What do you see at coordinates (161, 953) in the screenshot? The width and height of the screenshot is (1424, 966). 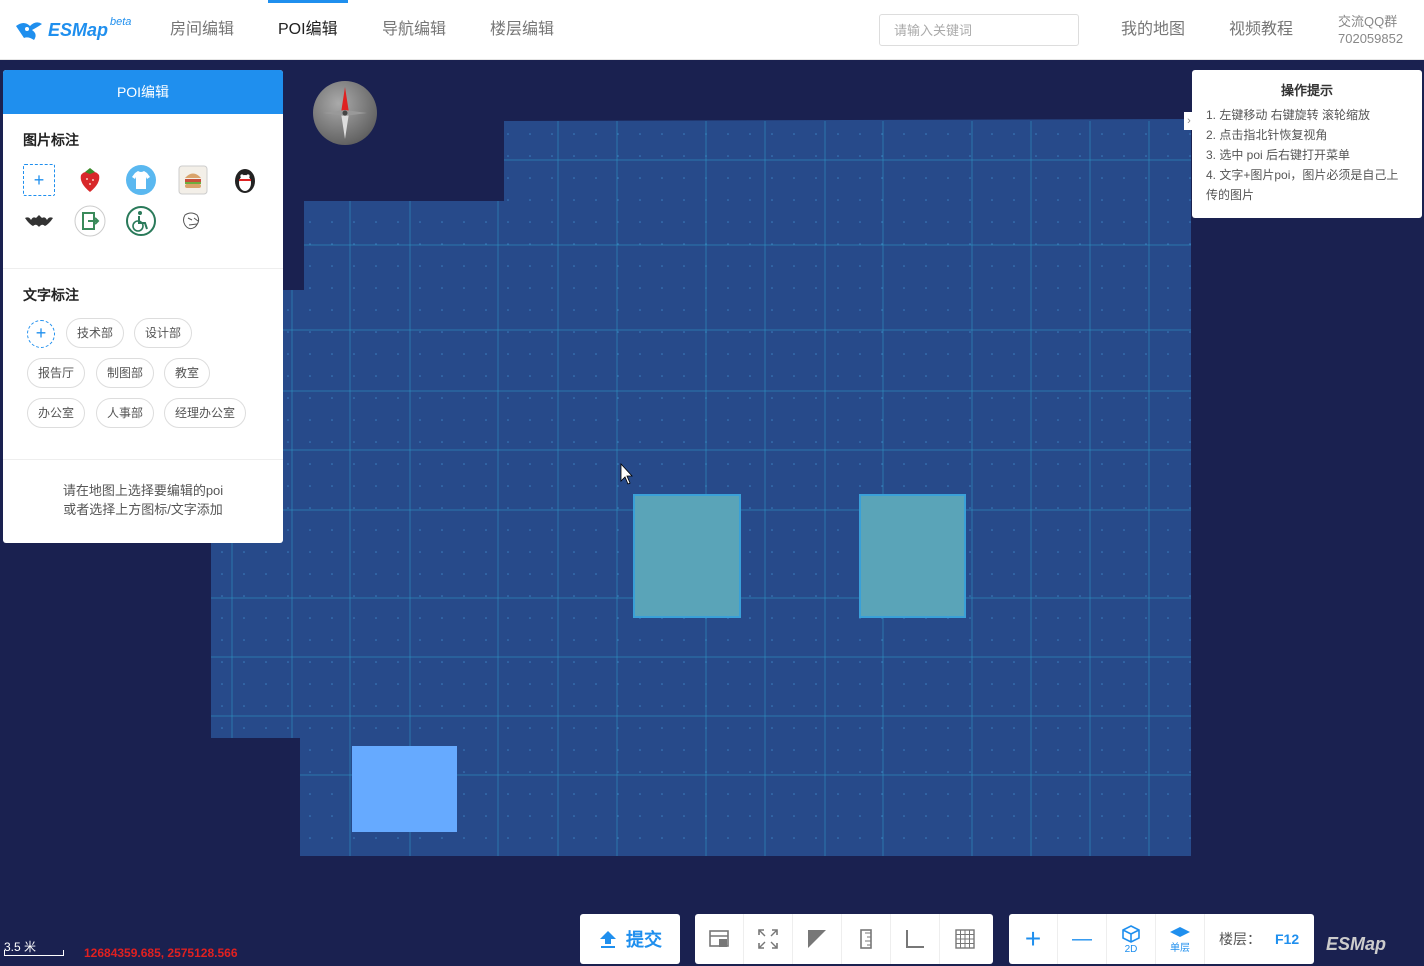 I see `coordinates-readout: 12684359.685, 2575128.566` at bounding box center [161, 953].